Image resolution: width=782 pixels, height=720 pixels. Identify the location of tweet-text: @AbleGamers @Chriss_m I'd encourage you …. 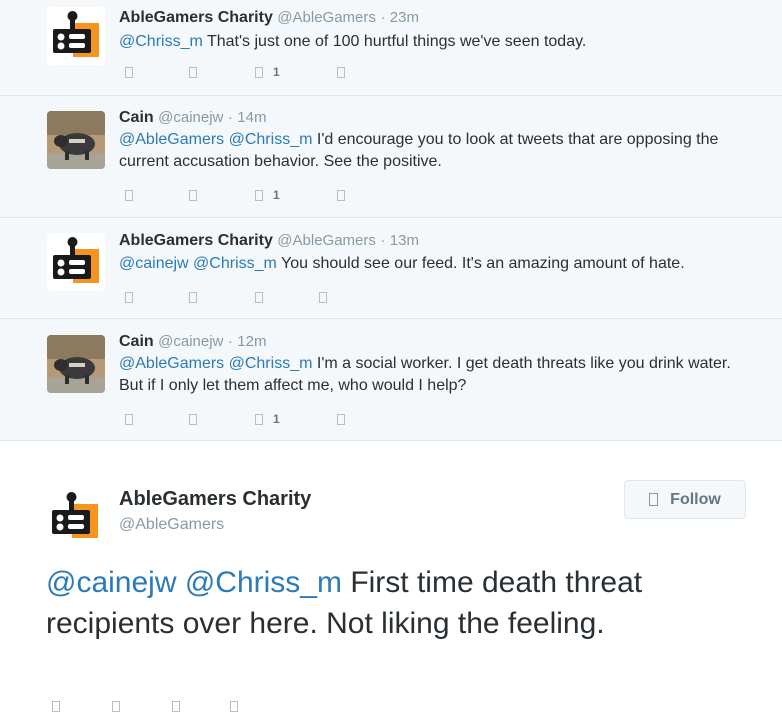
(439, 151).